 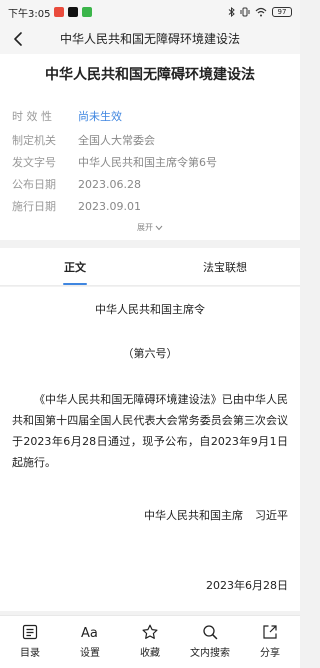 I want to click on font-settings-icon: Aa, so click(x=90, y=632).